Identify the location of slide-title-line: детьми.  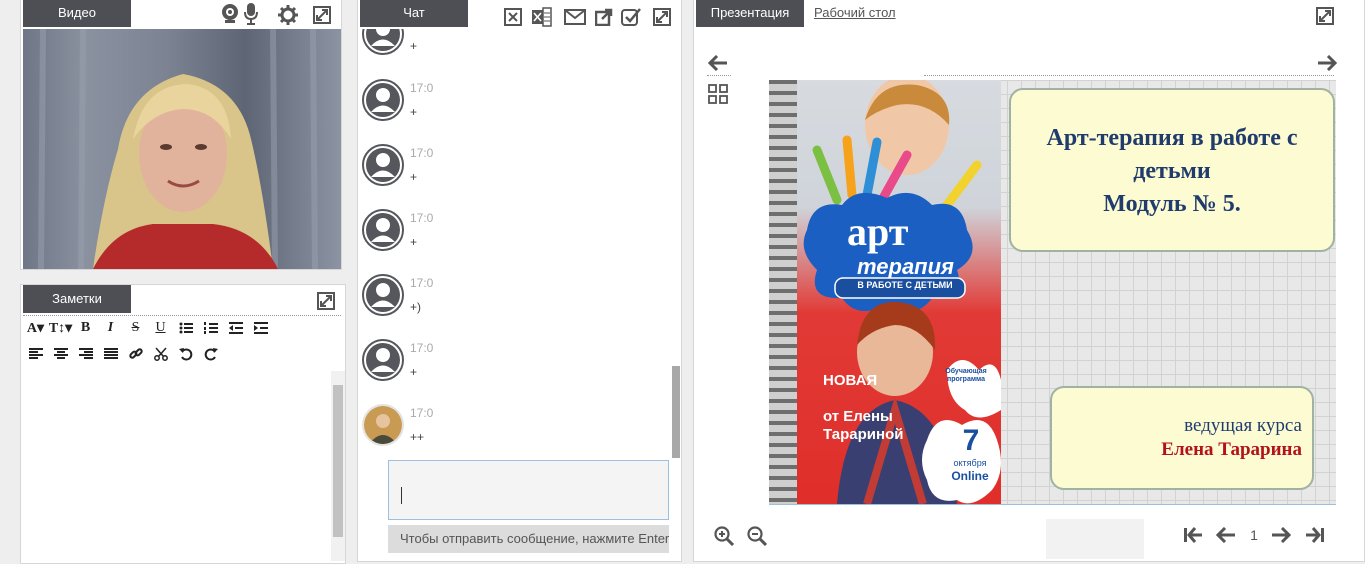
(1172, 171).